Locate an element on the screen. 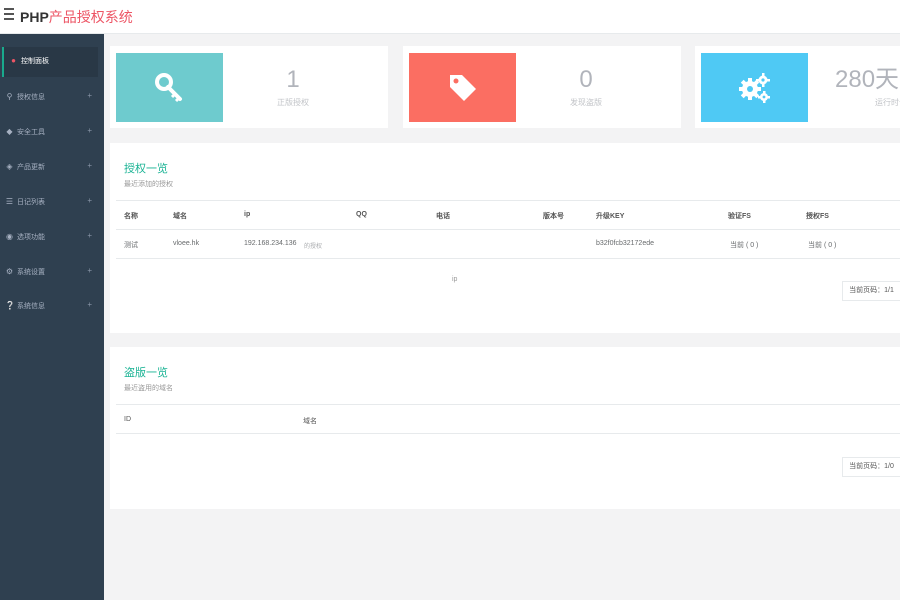 This screenshot has height=600, width=900. stat-value: 280天 is located at coordinates (867, 79).